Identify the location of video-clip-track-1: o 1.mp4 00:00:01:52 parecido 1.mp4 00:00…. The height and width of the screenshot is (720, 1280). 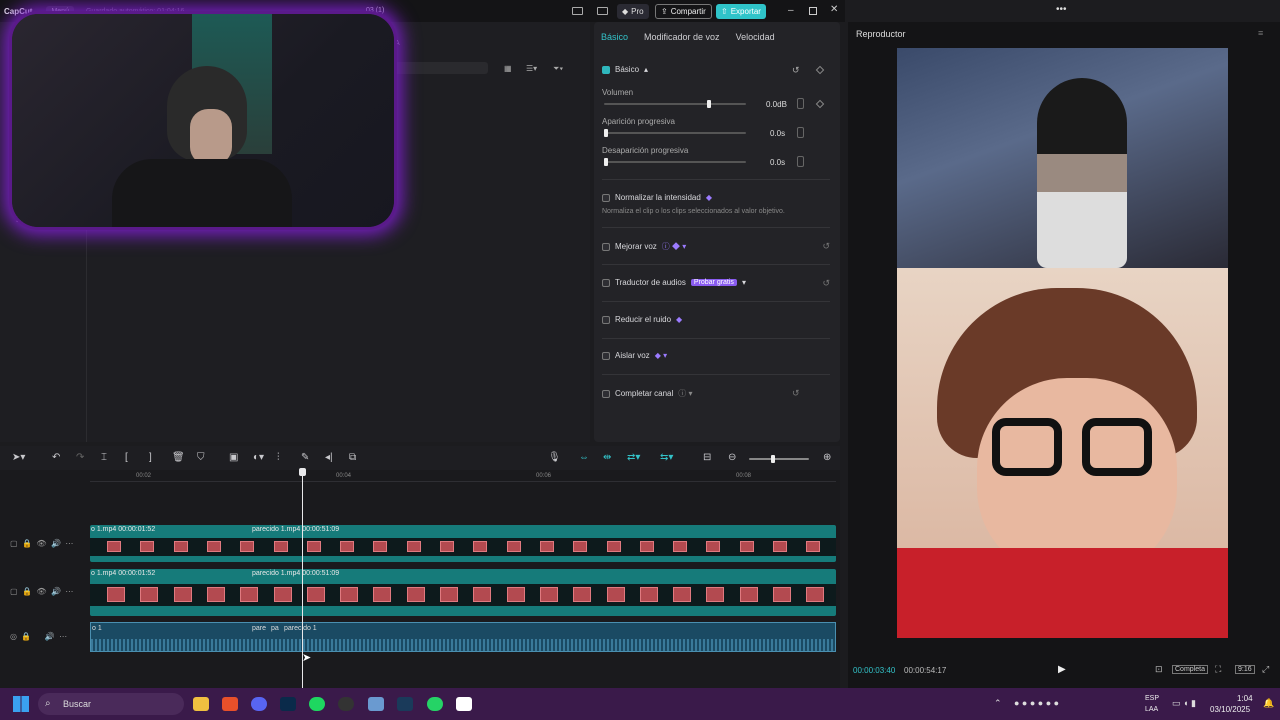
(463, 543).